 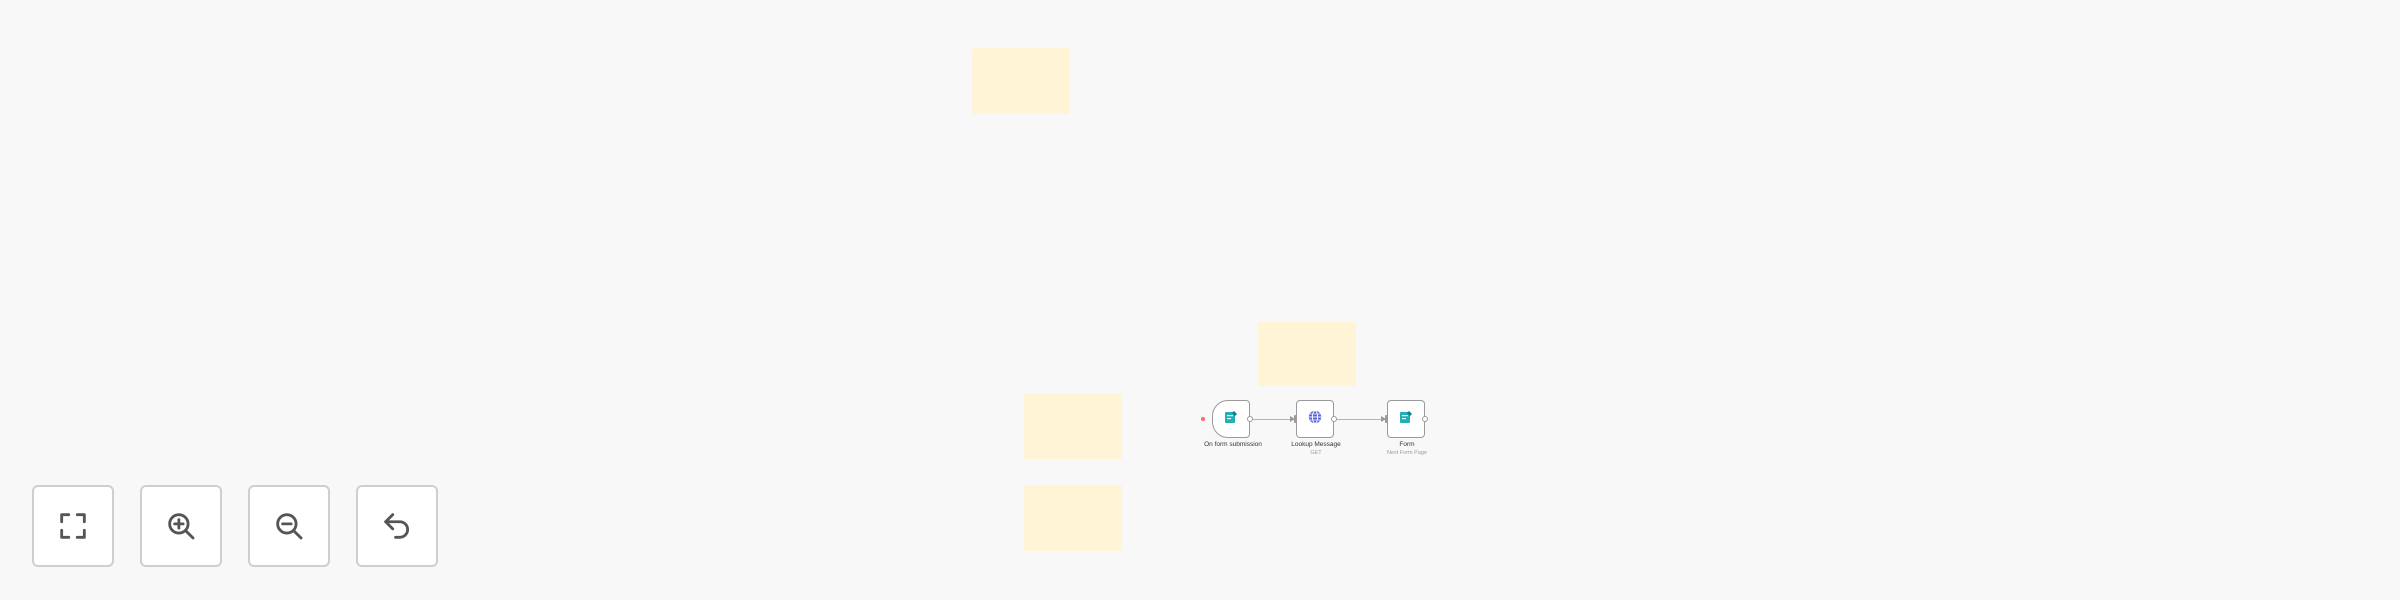 I want to click on zoom-in-icon, so click(x=181, y=526).